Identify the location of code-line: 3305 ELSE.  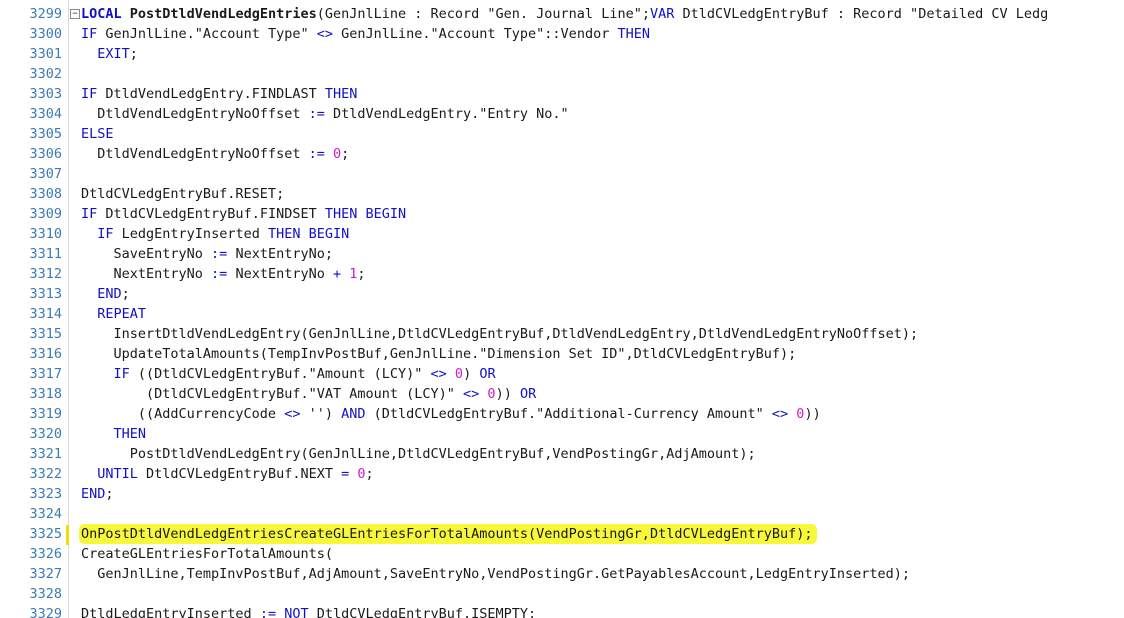
(562, 134).